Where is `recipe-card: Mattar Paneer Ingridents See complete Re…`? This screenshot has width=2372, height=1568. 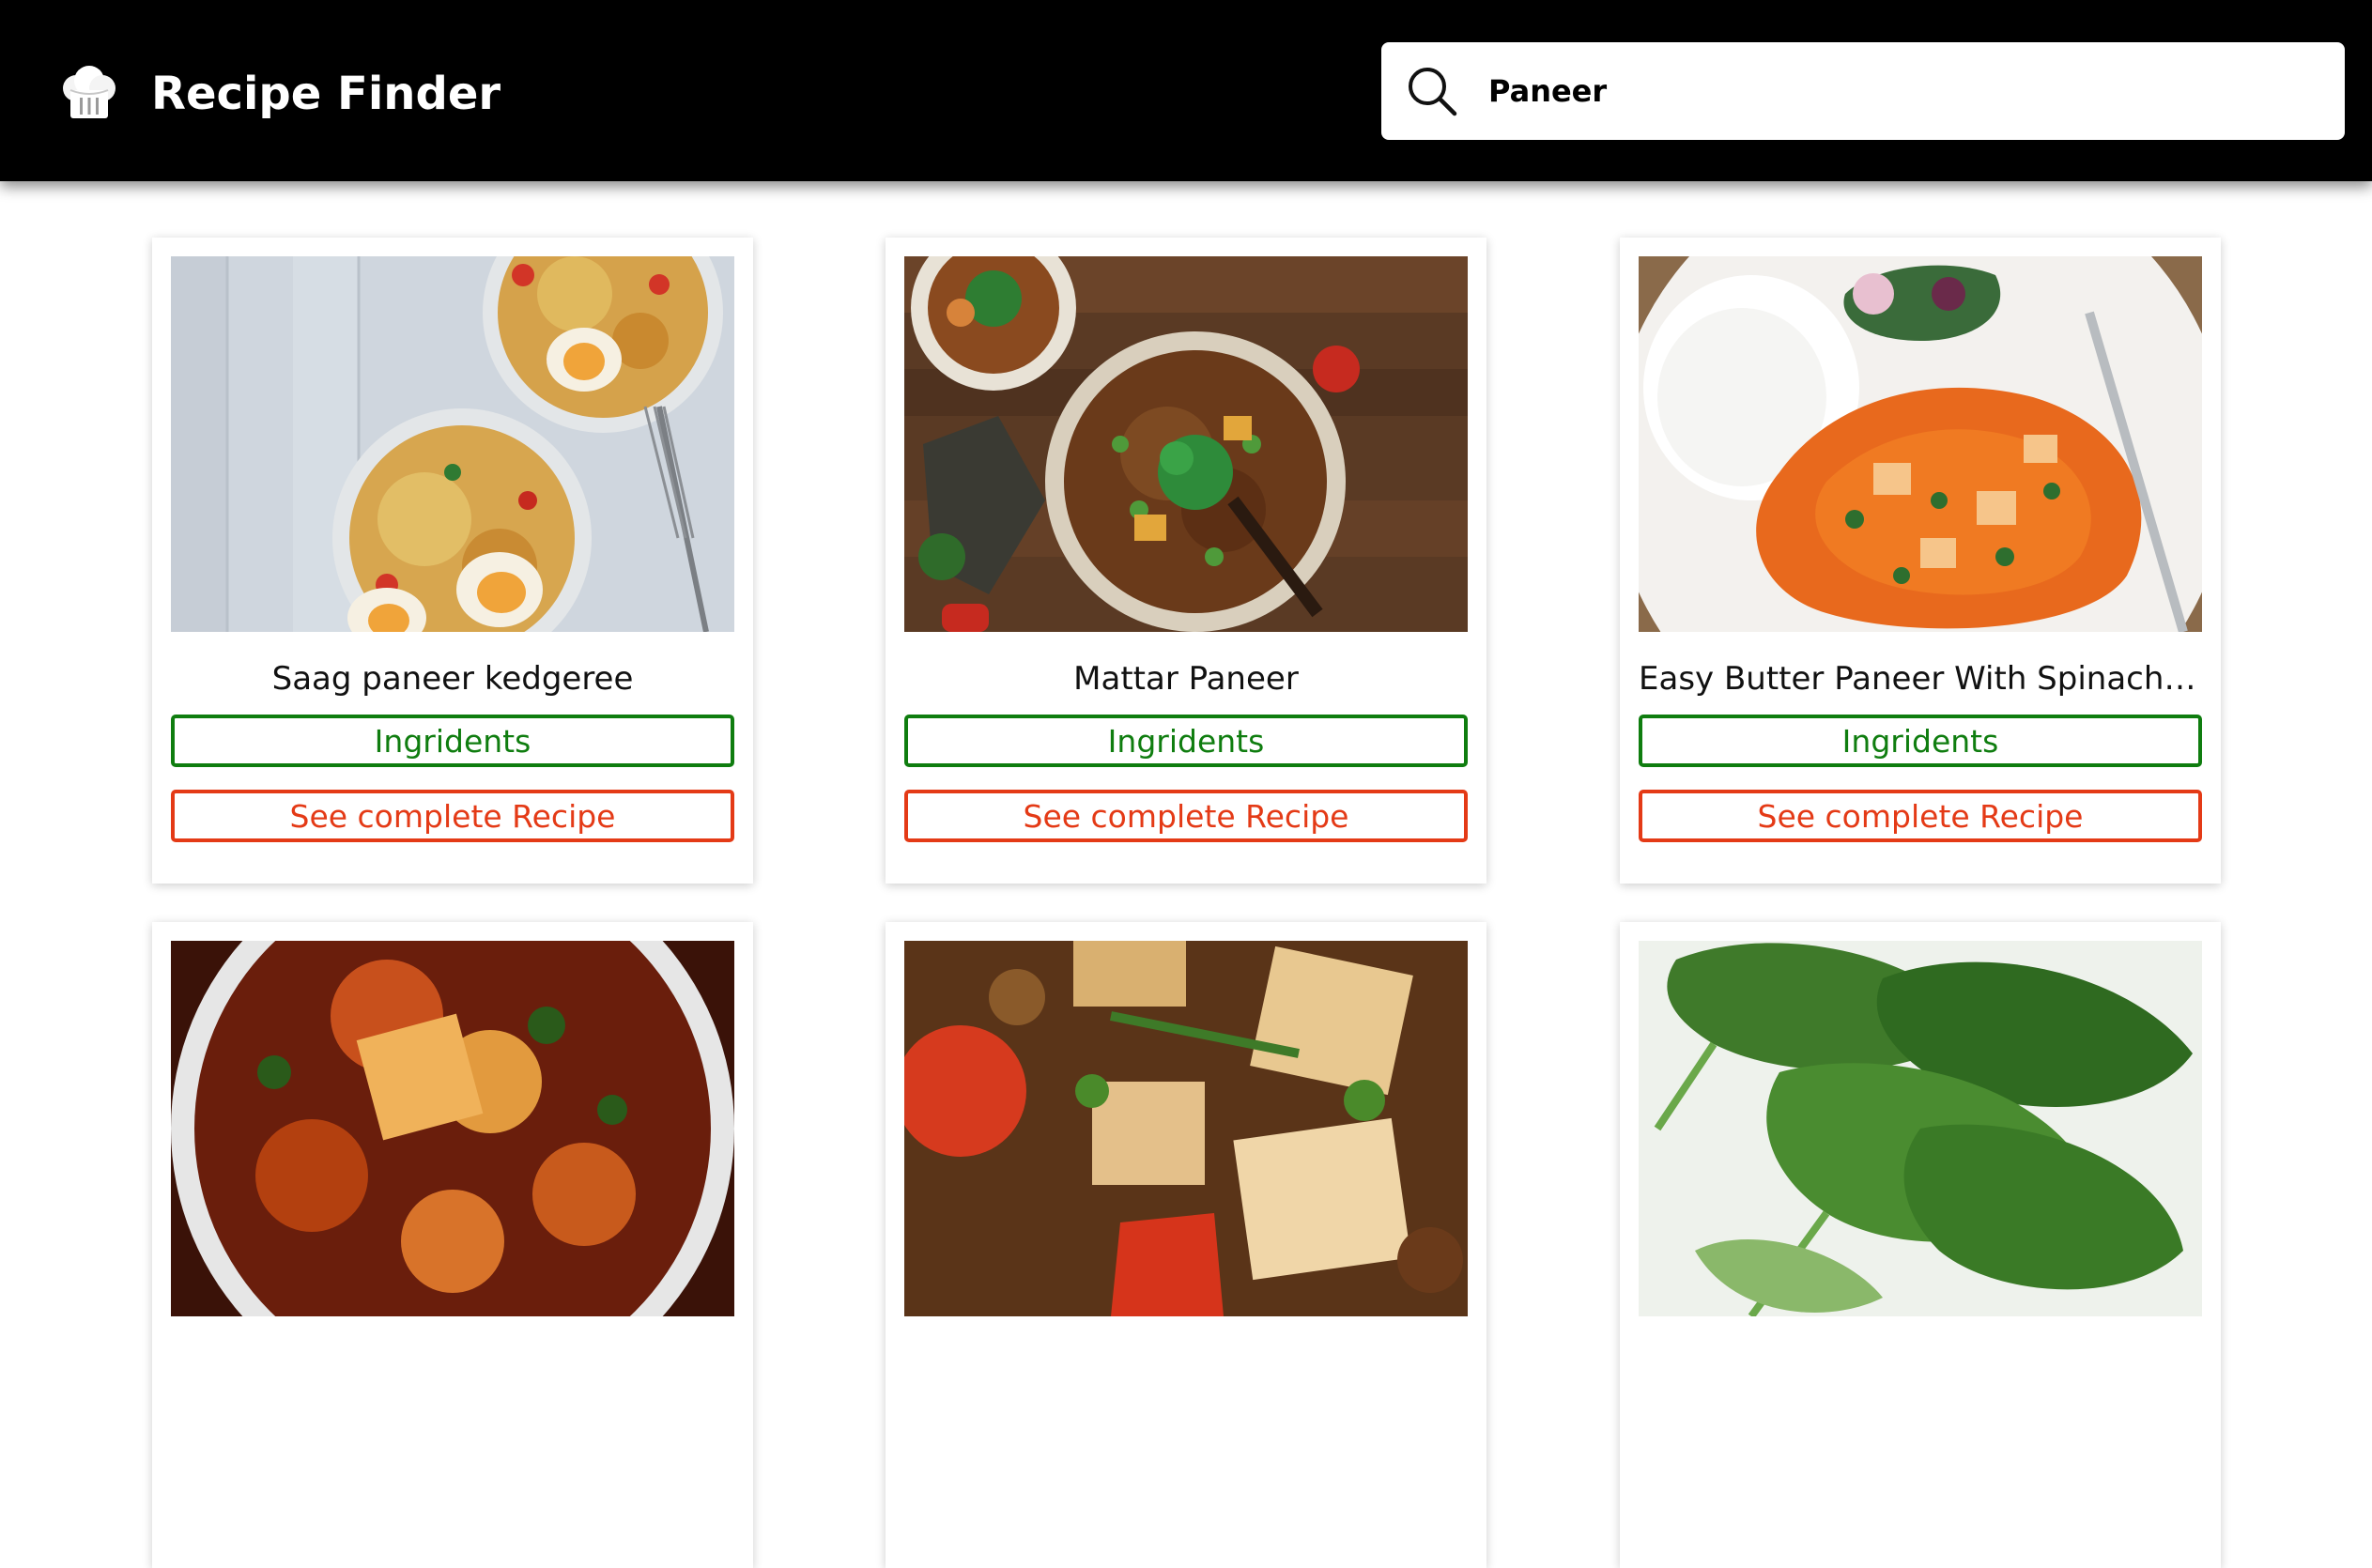 recipe-card: Mattar Paneer Ingridents See complete Re… is located at coordinates (1186, 561).